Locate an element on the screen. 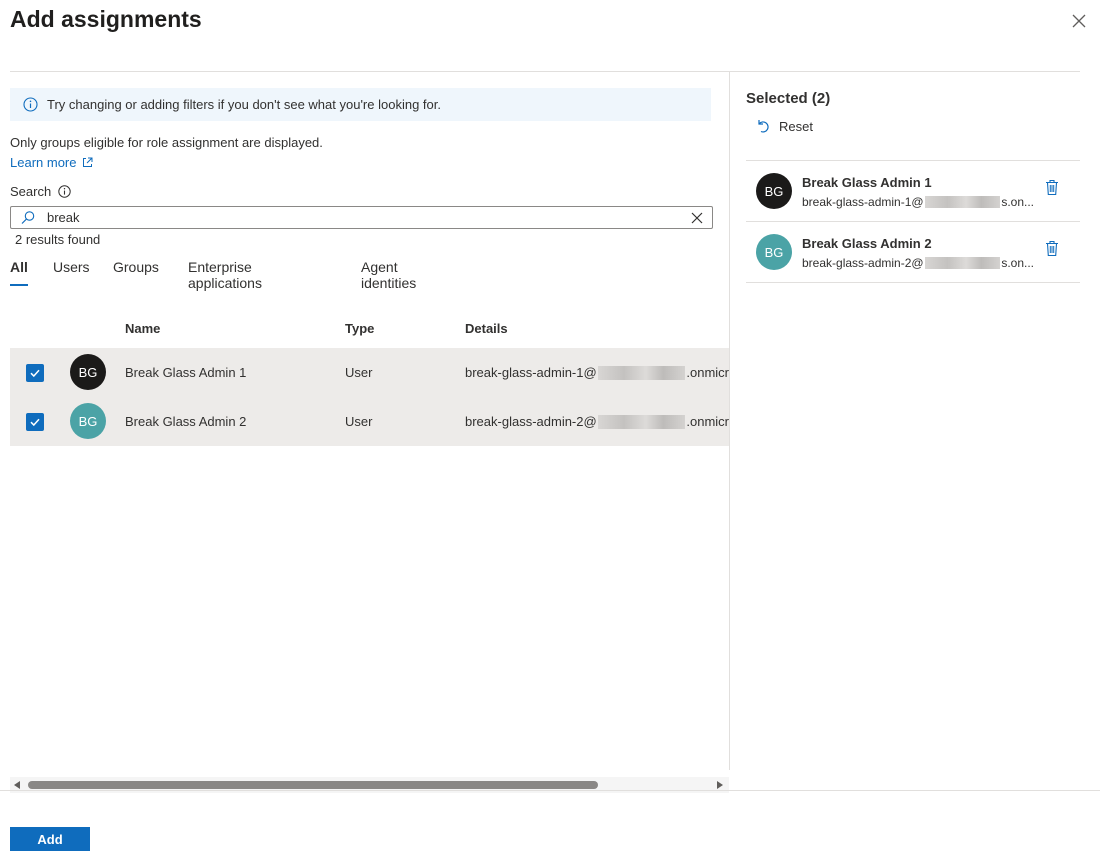  results-count: 2 results found is located at coordinates (58, 239).